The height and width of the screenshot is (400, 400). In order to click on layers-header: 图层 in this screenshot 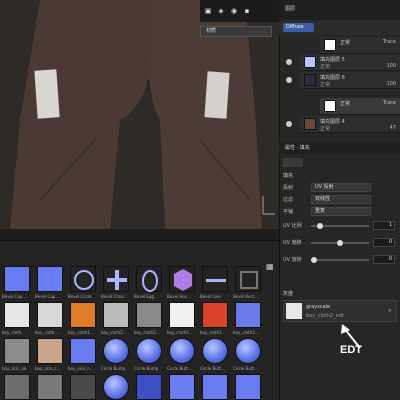, I will do `click(339, 10)`.